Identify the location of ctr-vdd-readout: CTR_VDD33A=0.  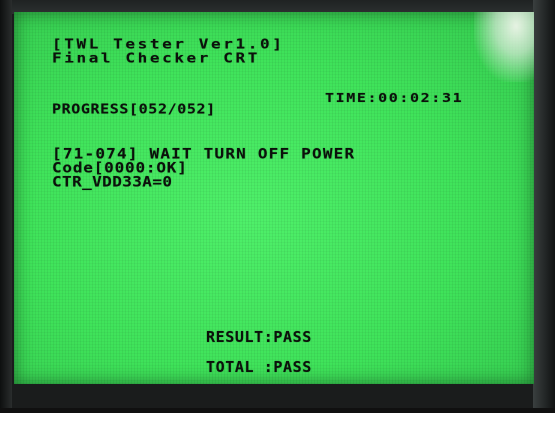
(112, 182).